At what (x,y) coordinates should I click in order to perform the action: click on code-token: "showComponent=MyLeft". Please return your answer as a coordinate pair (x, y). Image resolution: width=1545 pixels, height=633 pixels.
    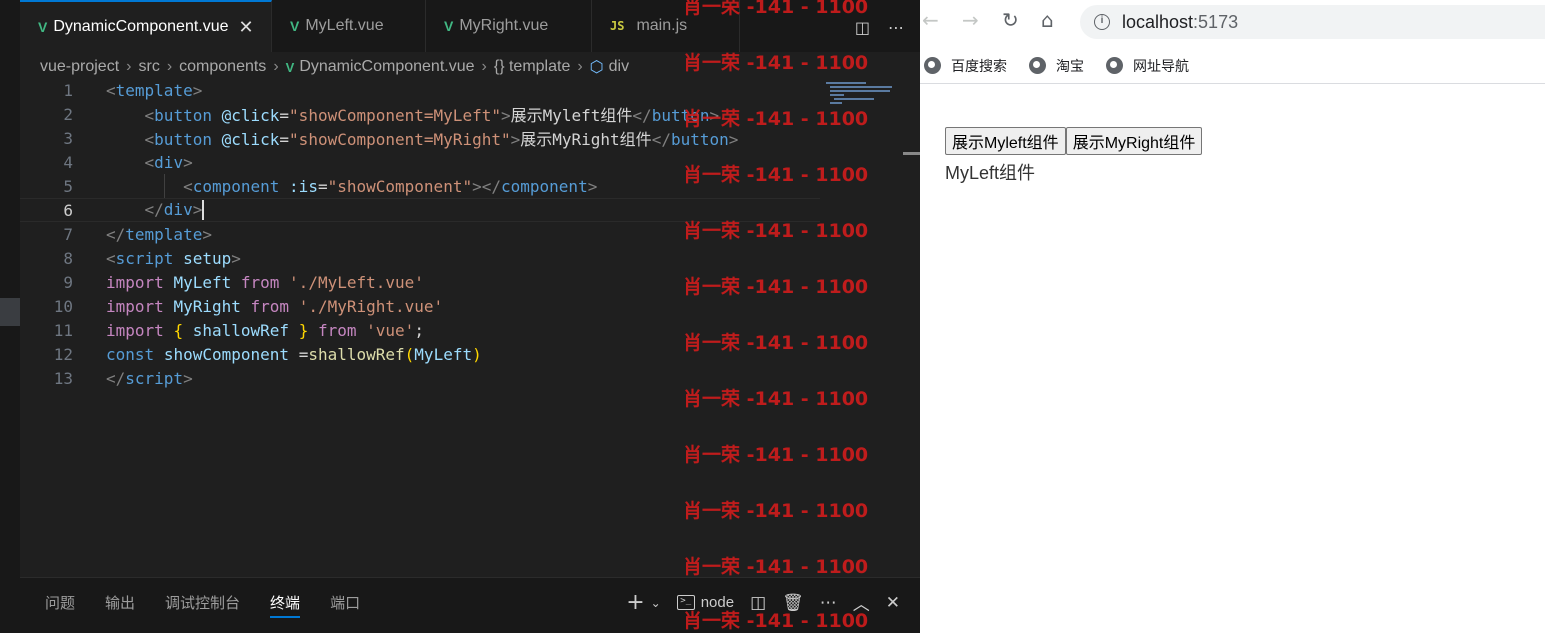
    Looking at the image, I should click on (395, 115).